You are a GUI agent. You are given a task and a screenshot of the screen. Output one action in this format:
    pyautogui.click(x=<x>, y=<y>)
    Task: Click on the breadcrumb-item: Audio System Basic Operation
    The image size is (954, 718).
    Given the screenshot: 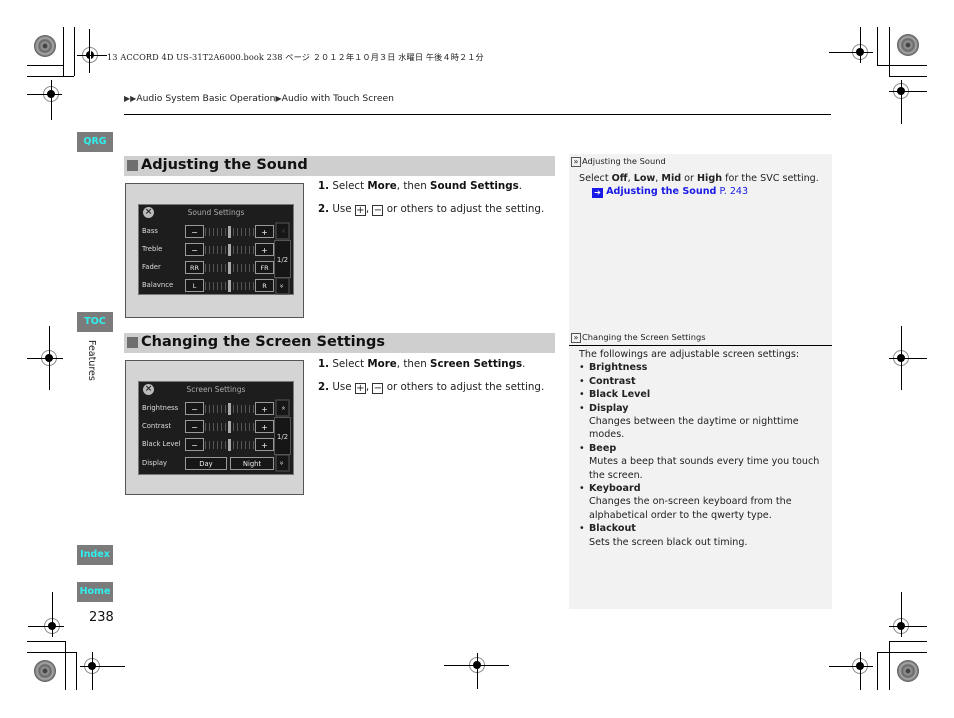 What is the action you would take?
    pyautogui.click(x=205, y=98)
    